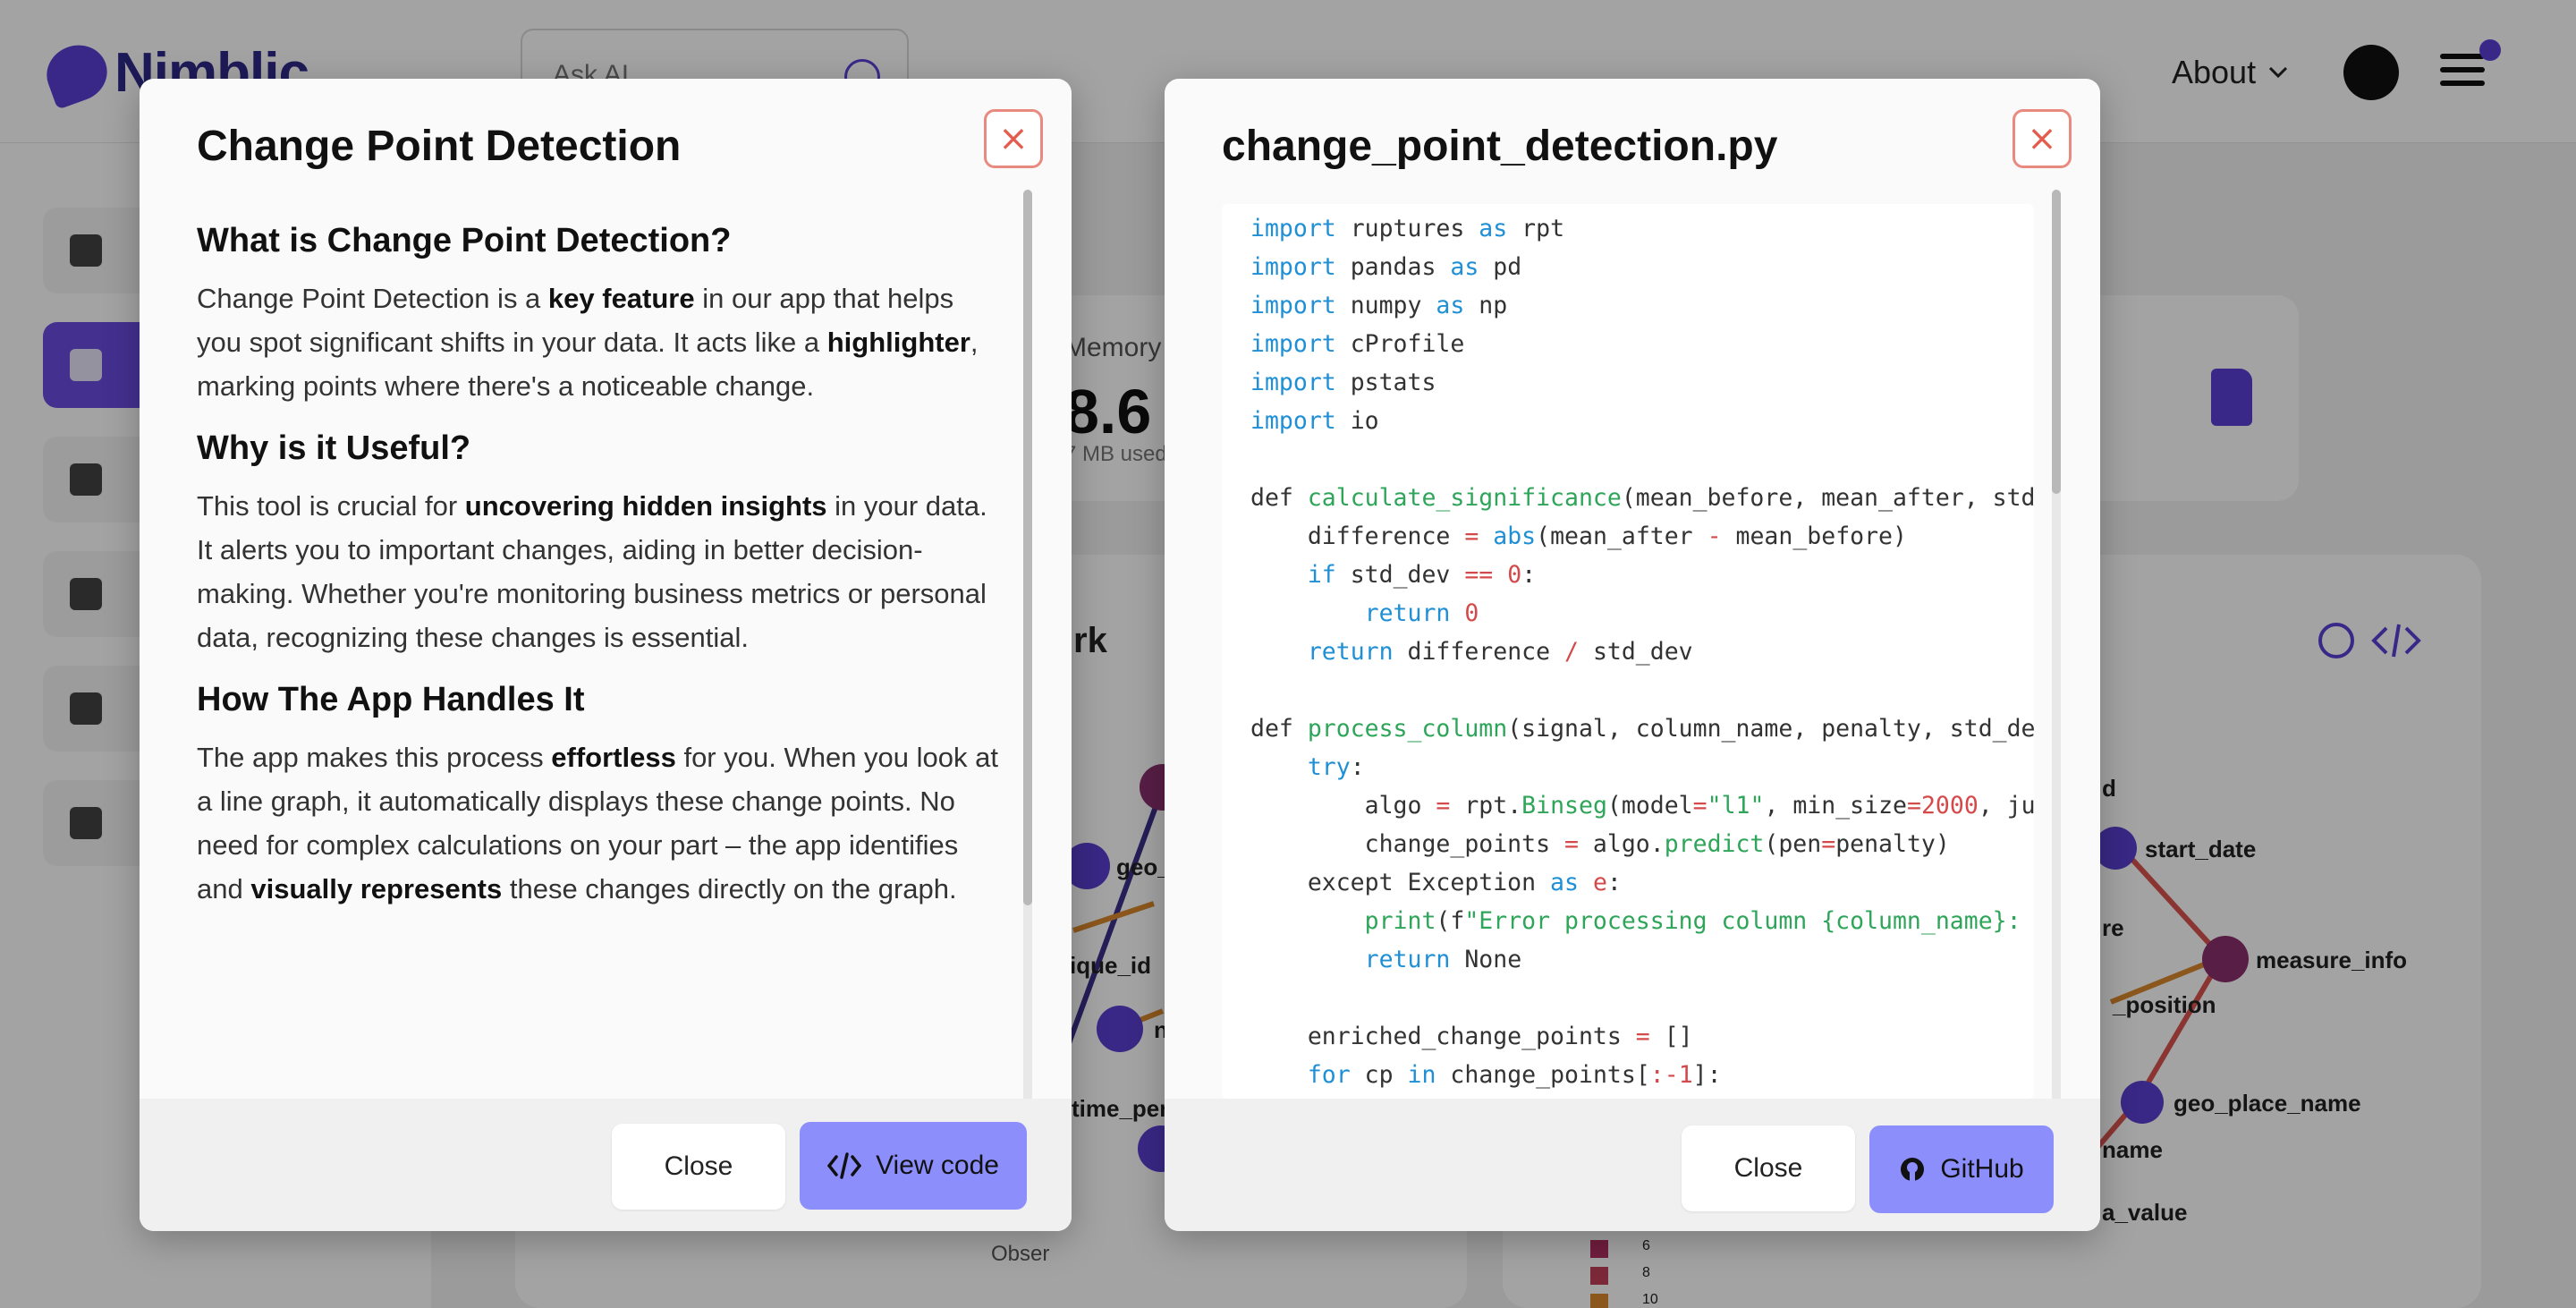  Describe the element at coordinates (1486, 959) in the screenshot. I see `code-token: None` at that location.